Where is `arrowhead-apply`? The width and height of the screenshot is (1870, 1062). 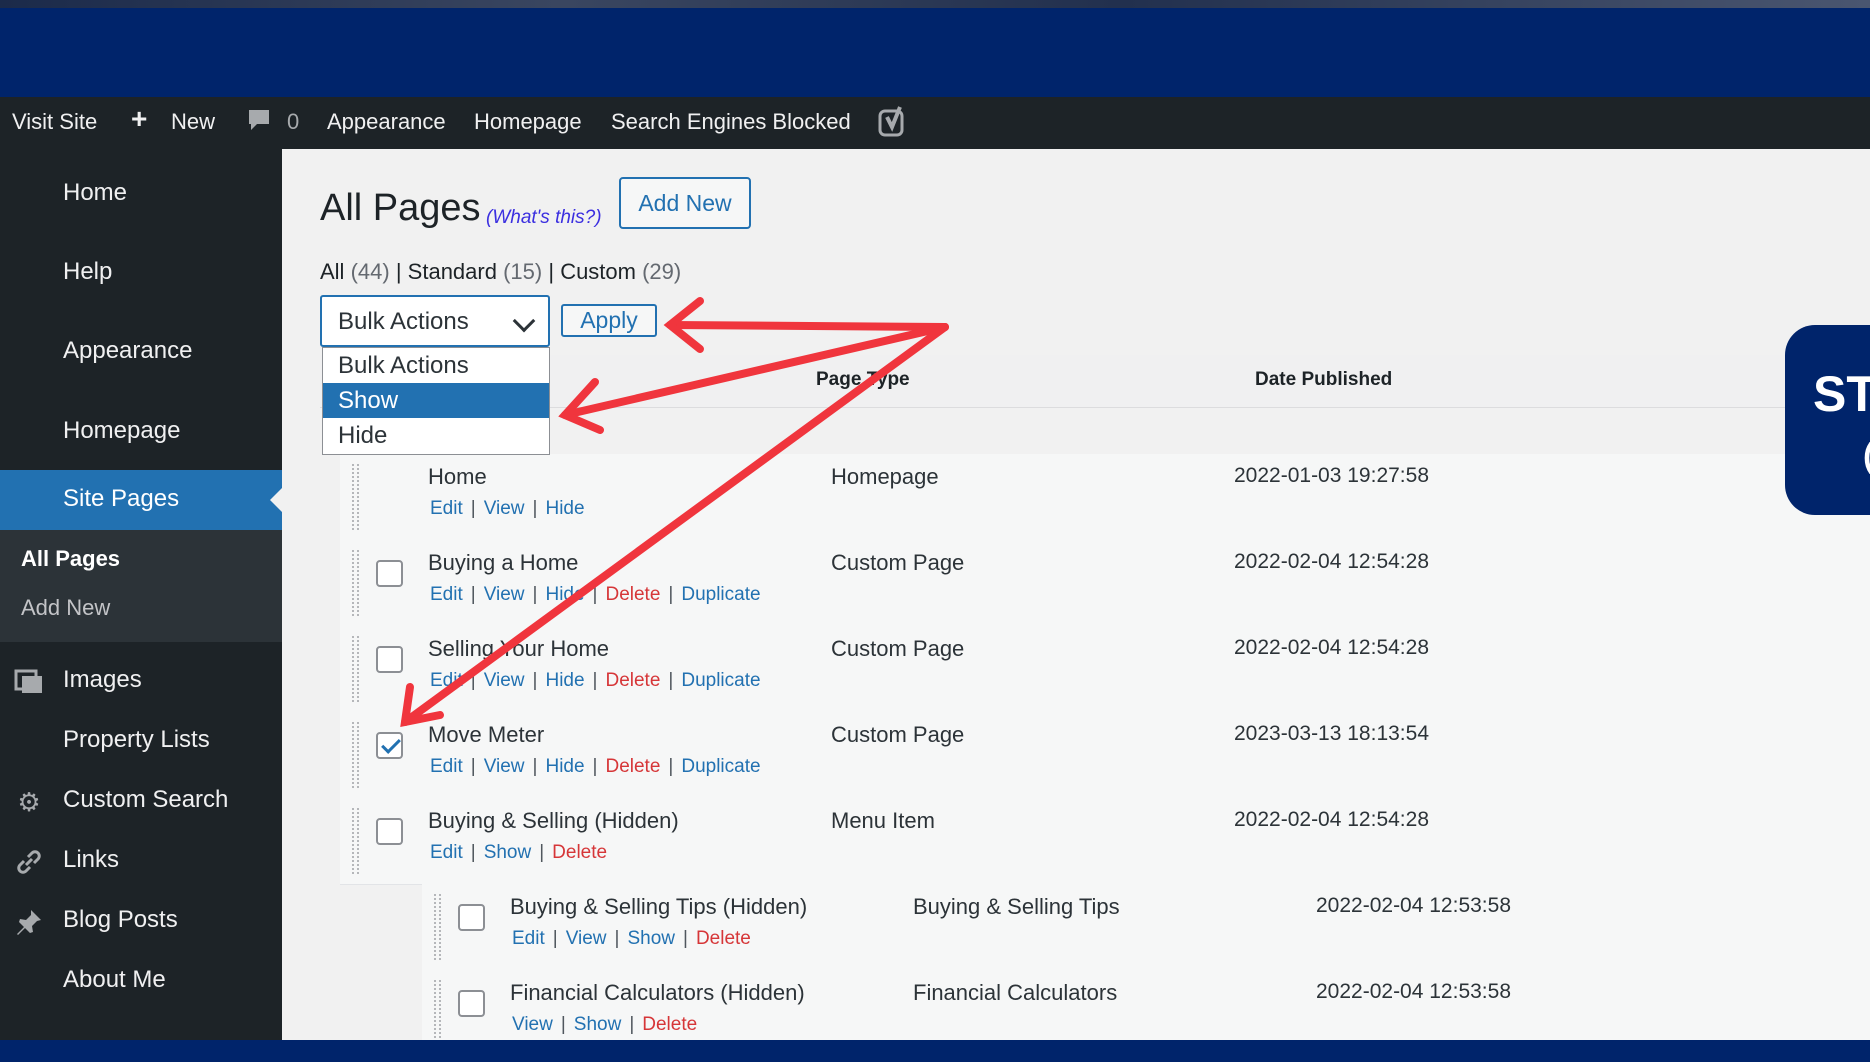 arrowhead-apply is located at coordinates (683, 325).